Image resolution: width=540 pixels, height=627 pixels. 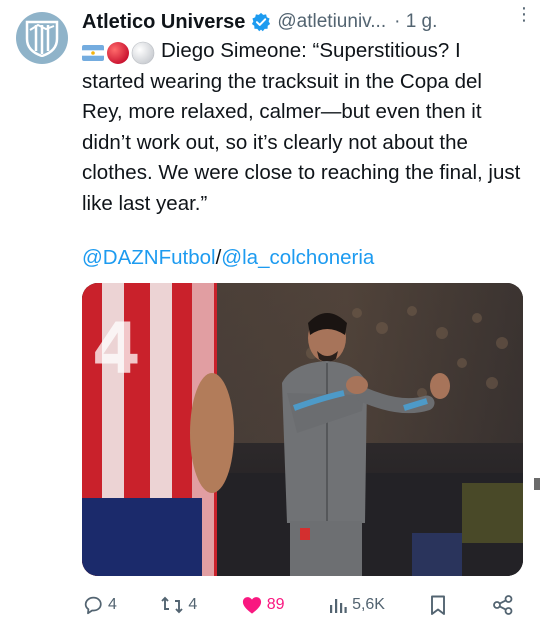 I want to click on views-button: 5,6K, so click(x=356, y=605).